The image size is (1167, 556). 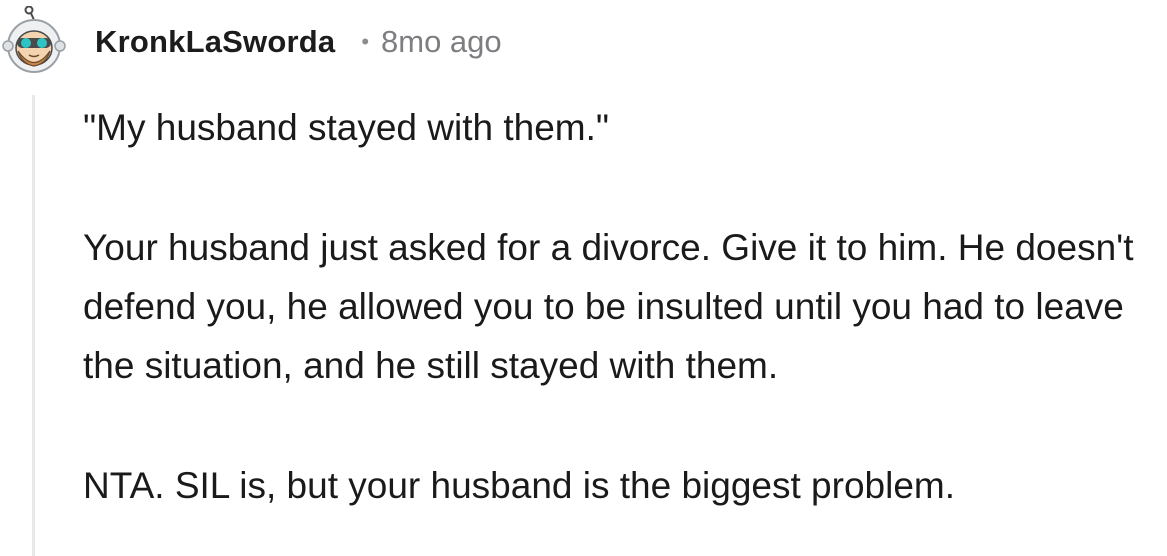 I want to click on user-avatar-icon, so click(x=34, y=39).